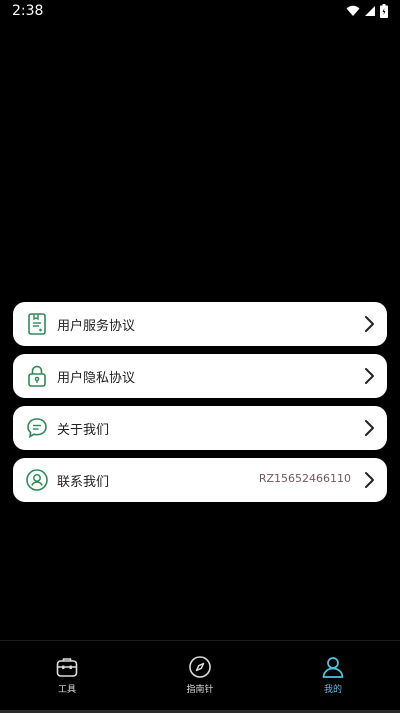 The width and height of the screenshot is (400, 713). What do you see at coordinates (83, 430) in the screenshot?
I see `menu-item-label: 关于我们` at bounding box center [83, 430].